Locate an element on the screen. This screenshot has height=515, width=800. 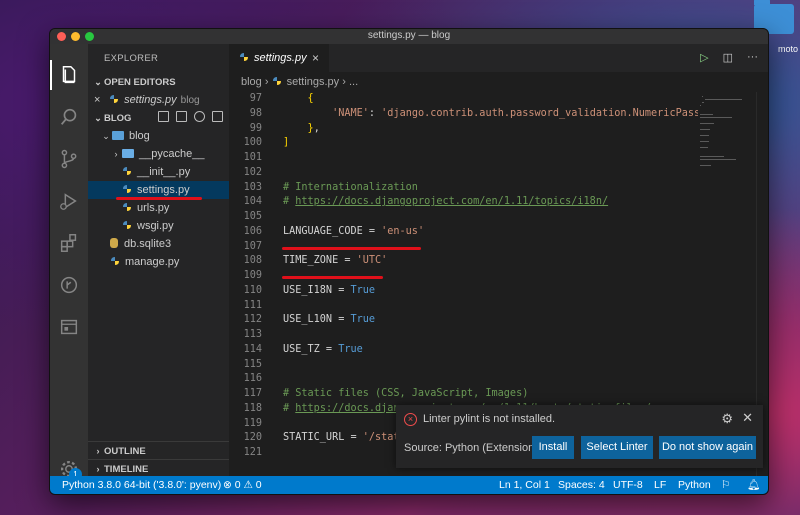
code-line: 106 LANGUAGE_CODE = 'en-us' is located at coordinates (463, 232).